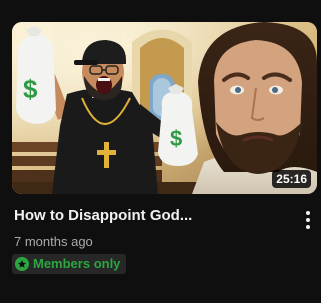 Image resolution: width=321 pixels, height=303 pixels. I want to click on members-only-badge: Members only, so click(69, 264).